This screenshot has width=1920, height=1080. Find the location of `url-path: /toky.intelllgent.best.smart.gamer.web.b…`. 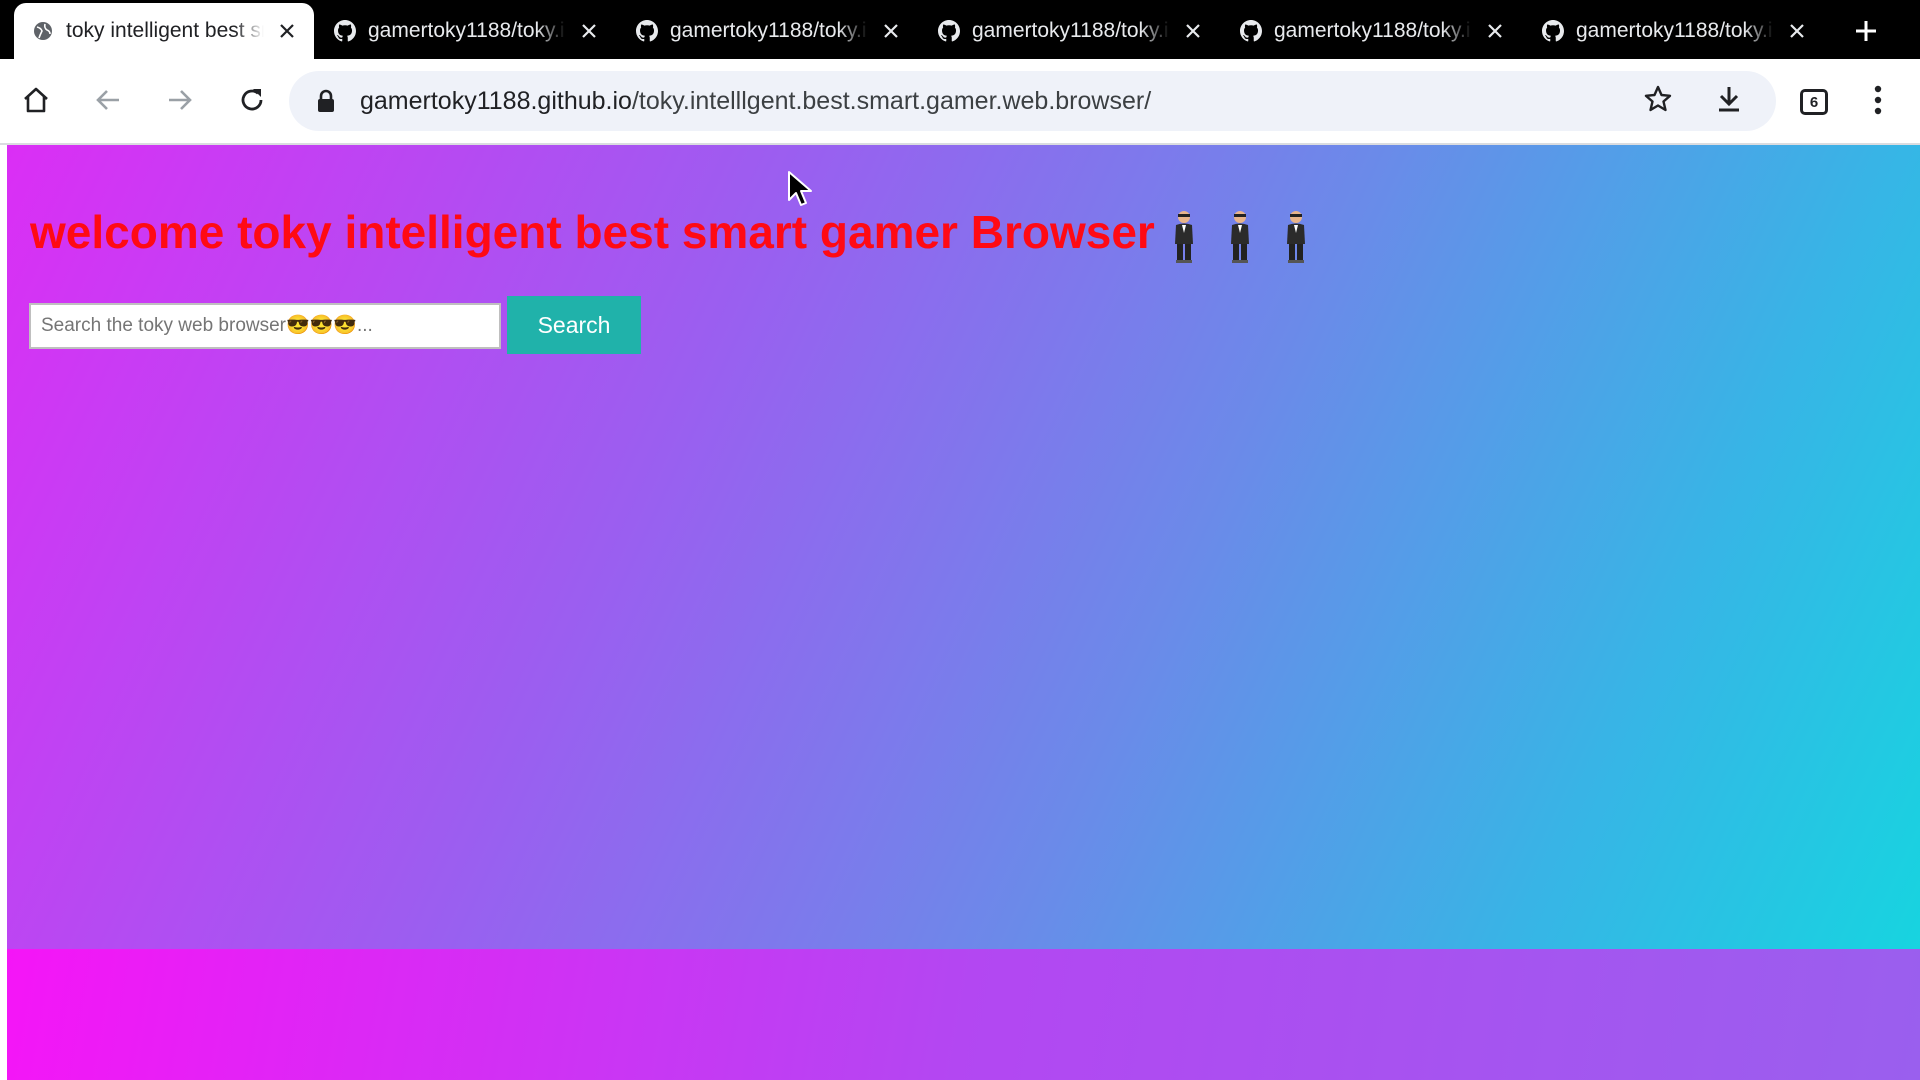

url-path: /toky.intelllgent.best.smart.gamer.web.b… is located at coordinates (891, 101).